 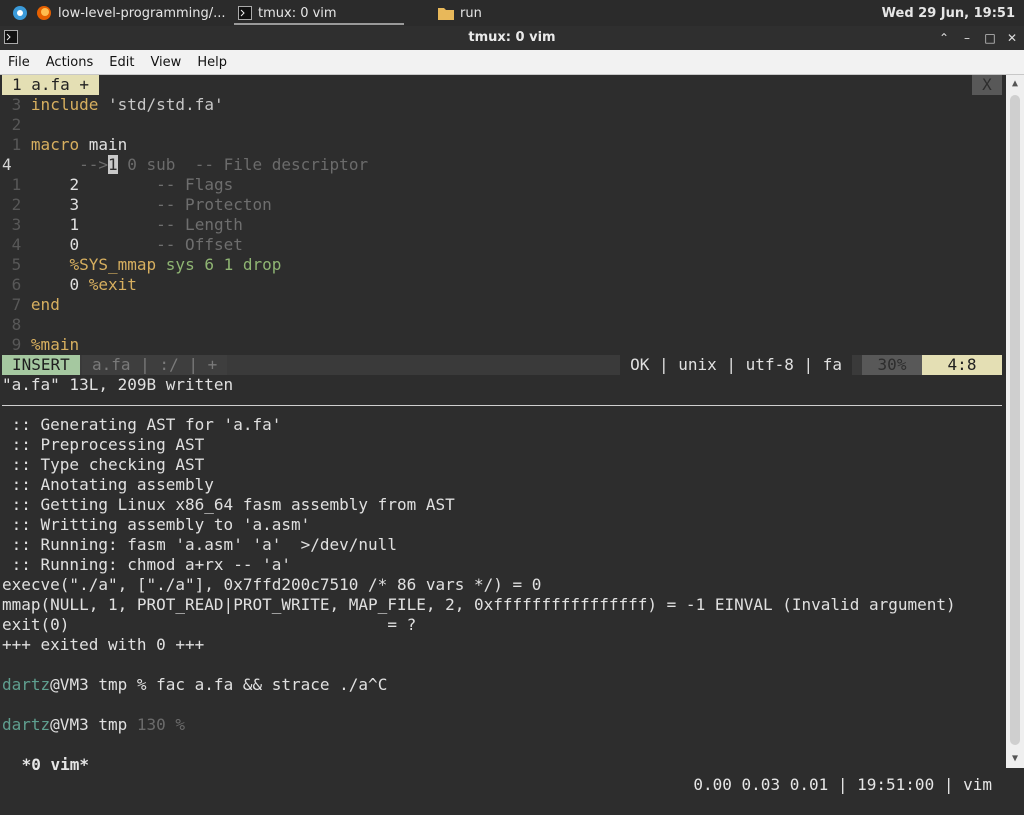 What do you see at coordinates (165, 62) in the screenshot?
I see `menu-view: View` at bounding box center [165, 62].